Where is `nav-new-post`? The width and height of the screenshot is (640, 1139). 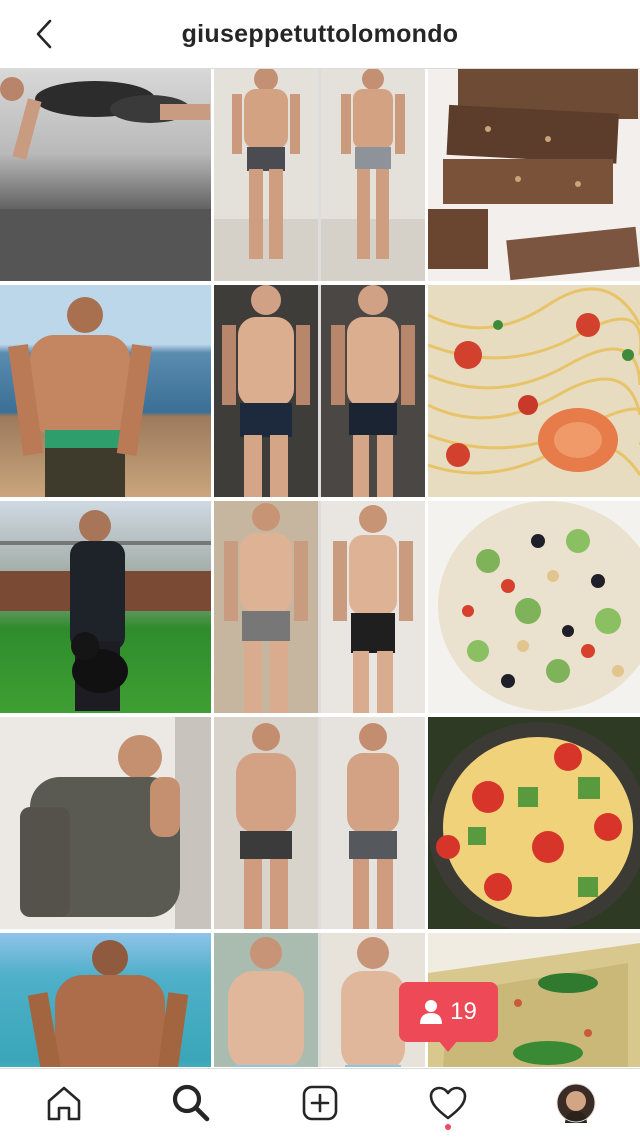 nav-new-post is located at coordinates (320, 1103).